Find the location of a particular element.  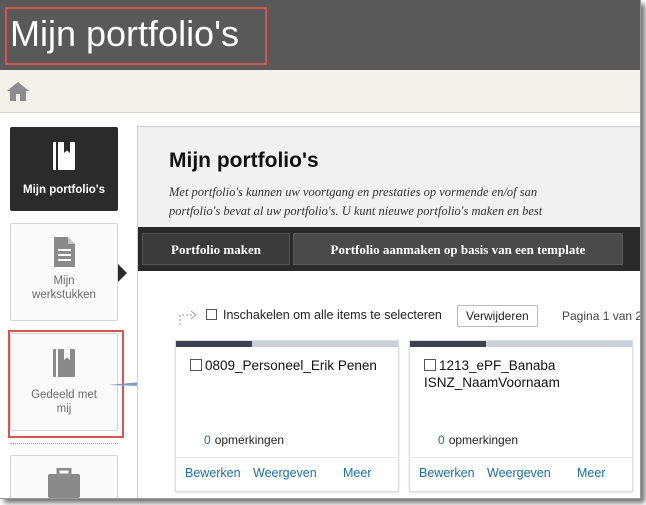

select-all: Inschakelen om alle items te selecteren is located at coordinates (324, 315).